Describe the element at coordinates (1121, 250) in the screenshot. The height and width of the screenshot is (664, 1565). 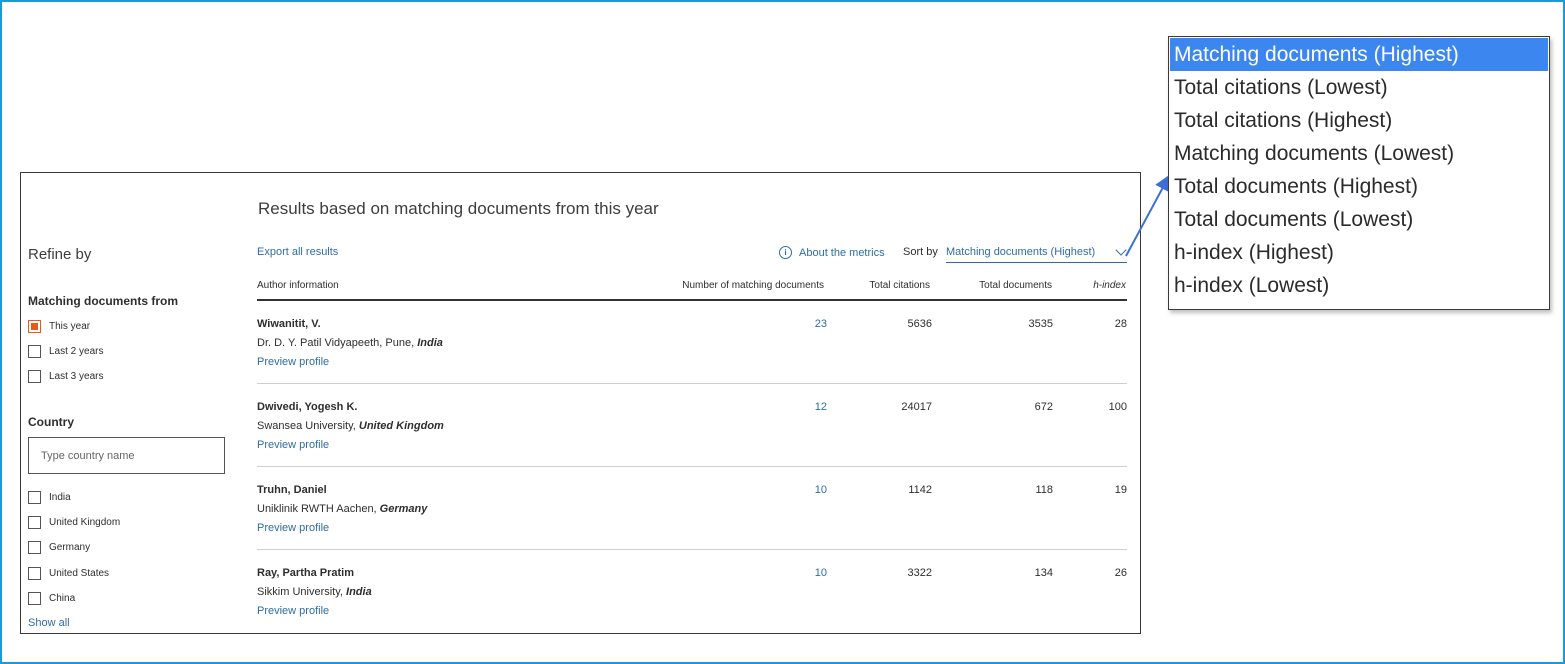
I see `chevron-down-icon` at that location.